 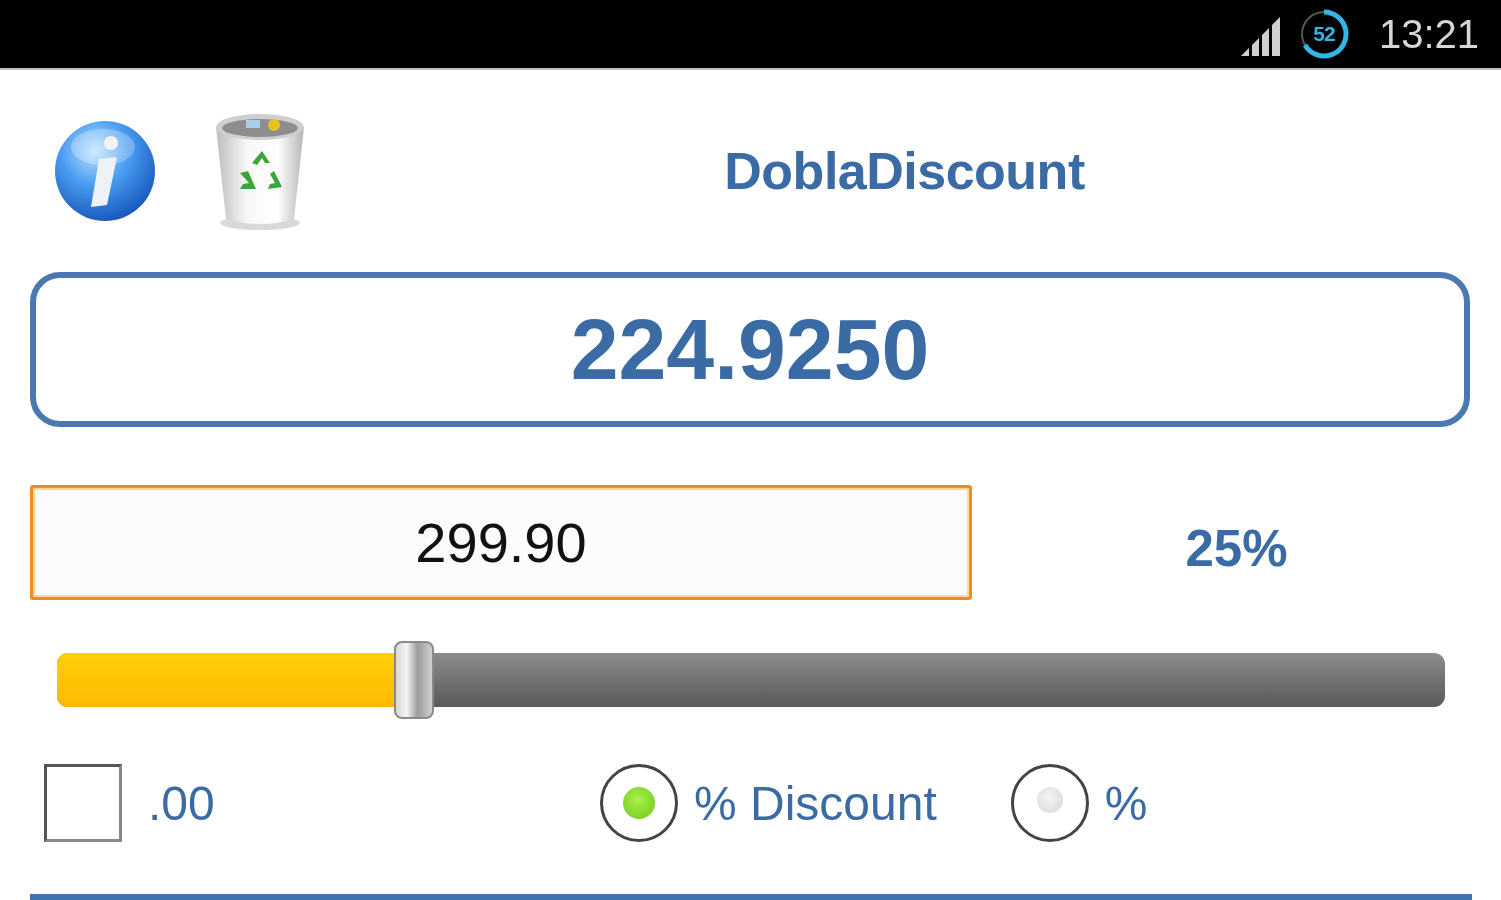 I want to click on radio-label: % Discount, so click(x=815, y=803).